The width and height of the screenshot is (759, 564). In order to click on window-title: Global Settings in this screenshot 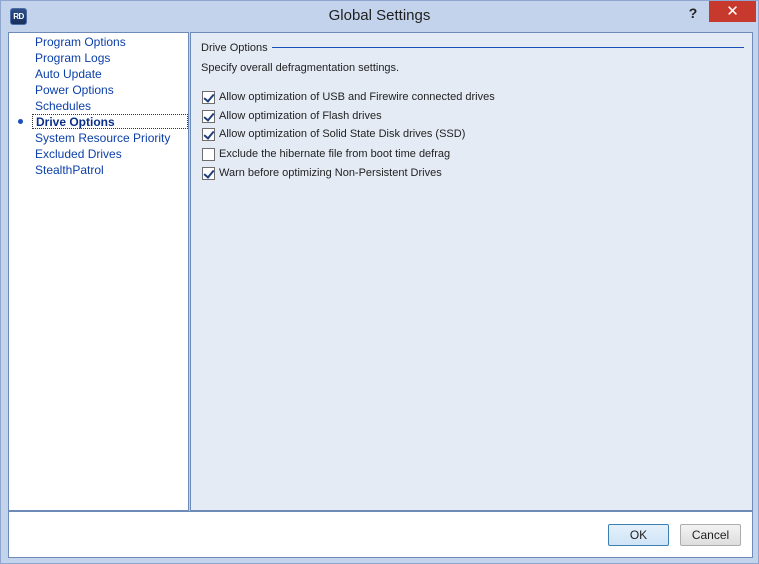, I will do `click(379, 15)`.